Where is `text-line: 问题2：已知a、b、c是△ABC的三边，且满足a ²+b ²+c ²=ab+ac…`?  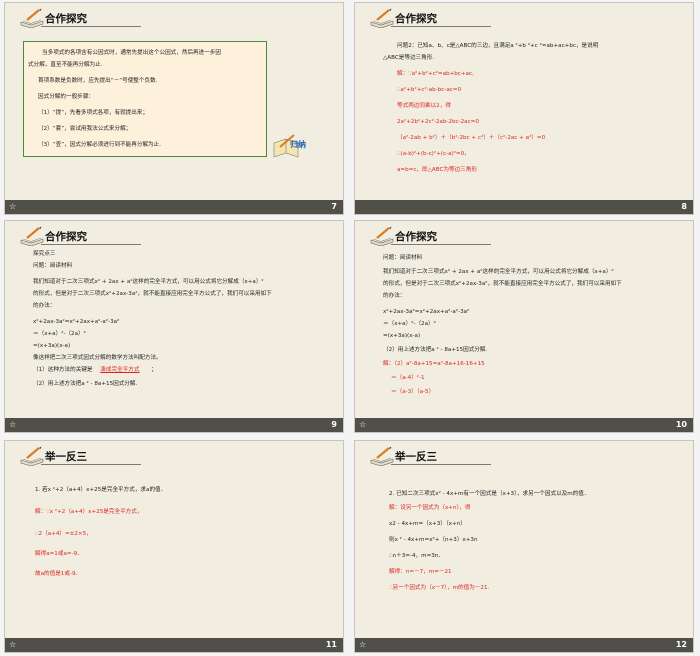 text-line: 问题2：已知a、b、c是△ABC的三边，且满足a ²+b ²+c ²=ab+ac… is located at coordinates (498, 46).